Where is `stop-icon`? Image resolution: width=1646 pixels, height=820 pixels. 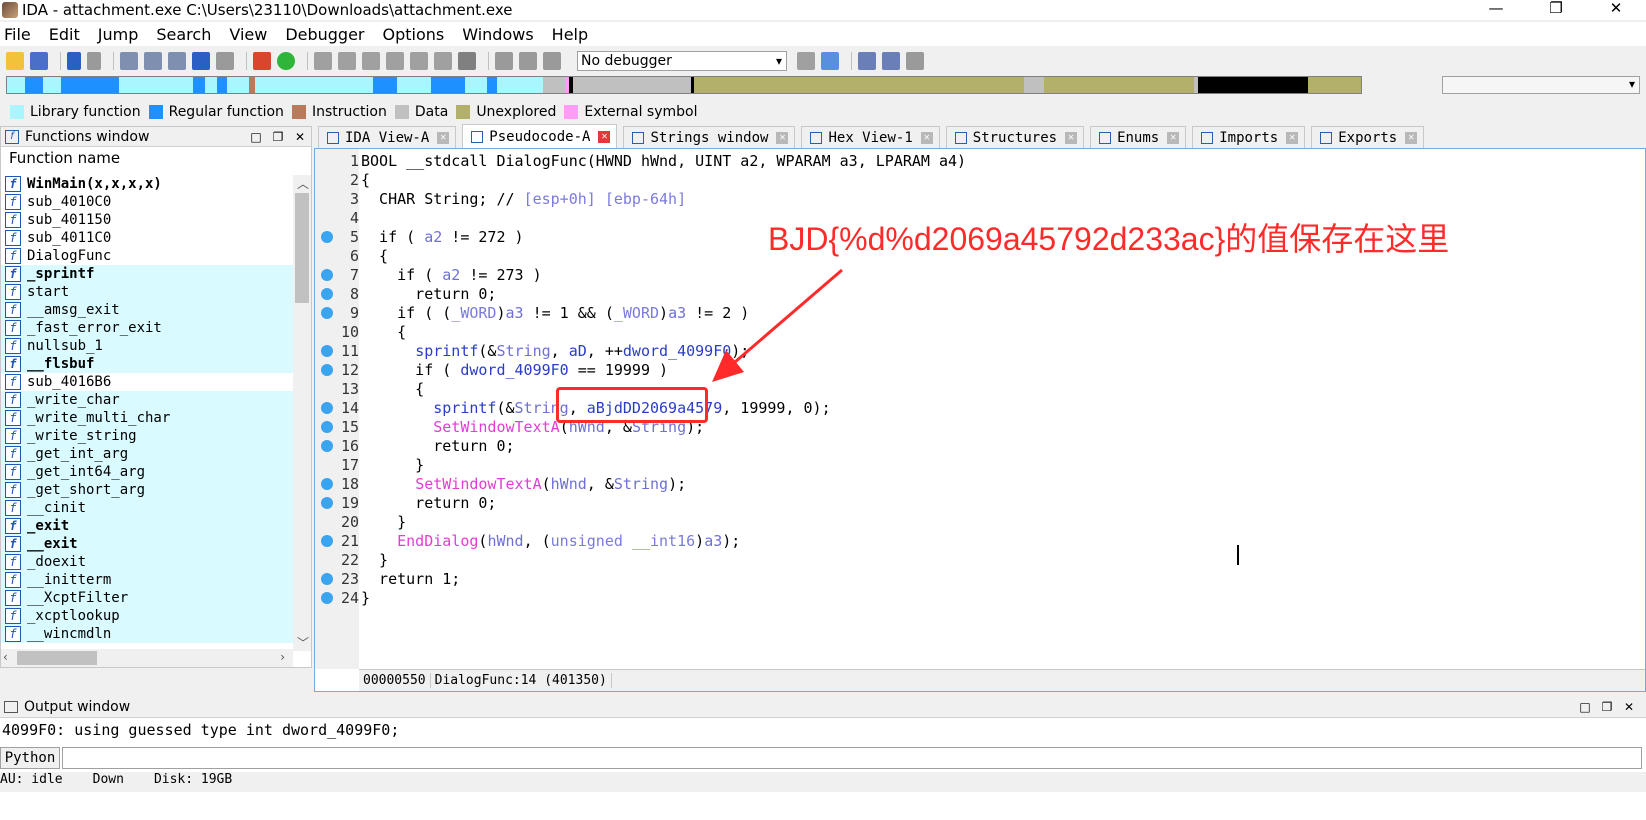 stop-icon is located at coordinates (552, 61).